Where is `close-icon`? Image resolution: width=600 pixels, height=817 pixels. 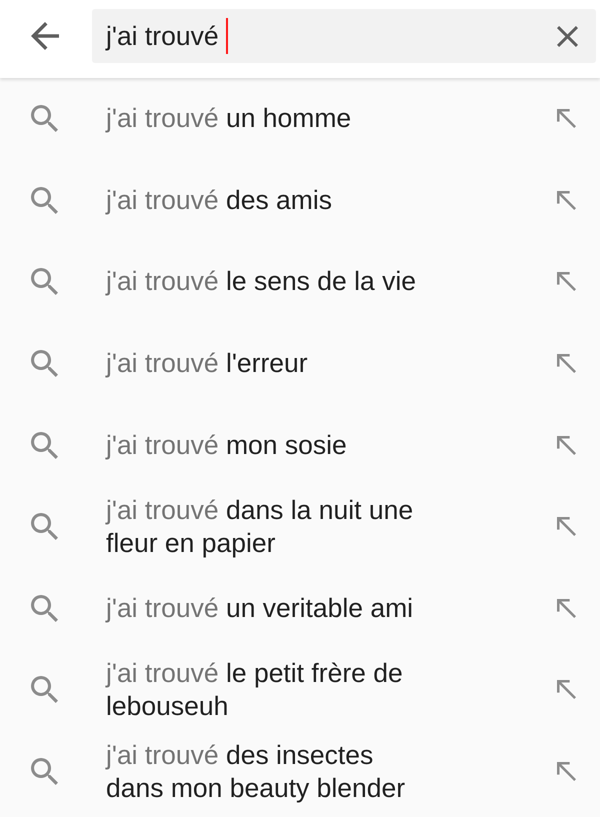
close-icon is located at coordinates (567, 36).